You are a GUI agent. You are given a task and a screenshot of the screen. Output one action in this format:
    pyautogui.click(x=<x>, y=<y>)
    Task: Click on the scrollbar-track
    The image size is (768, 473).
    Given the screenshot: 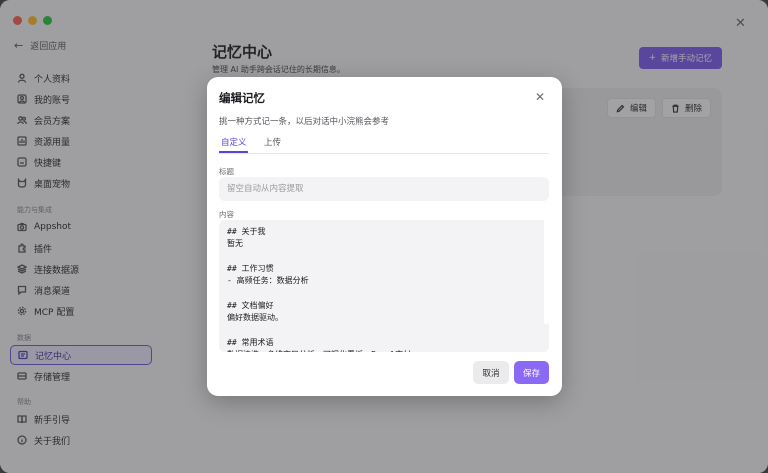 What is the action you would take?
    pyautogui.click(x=546, y=286)
    